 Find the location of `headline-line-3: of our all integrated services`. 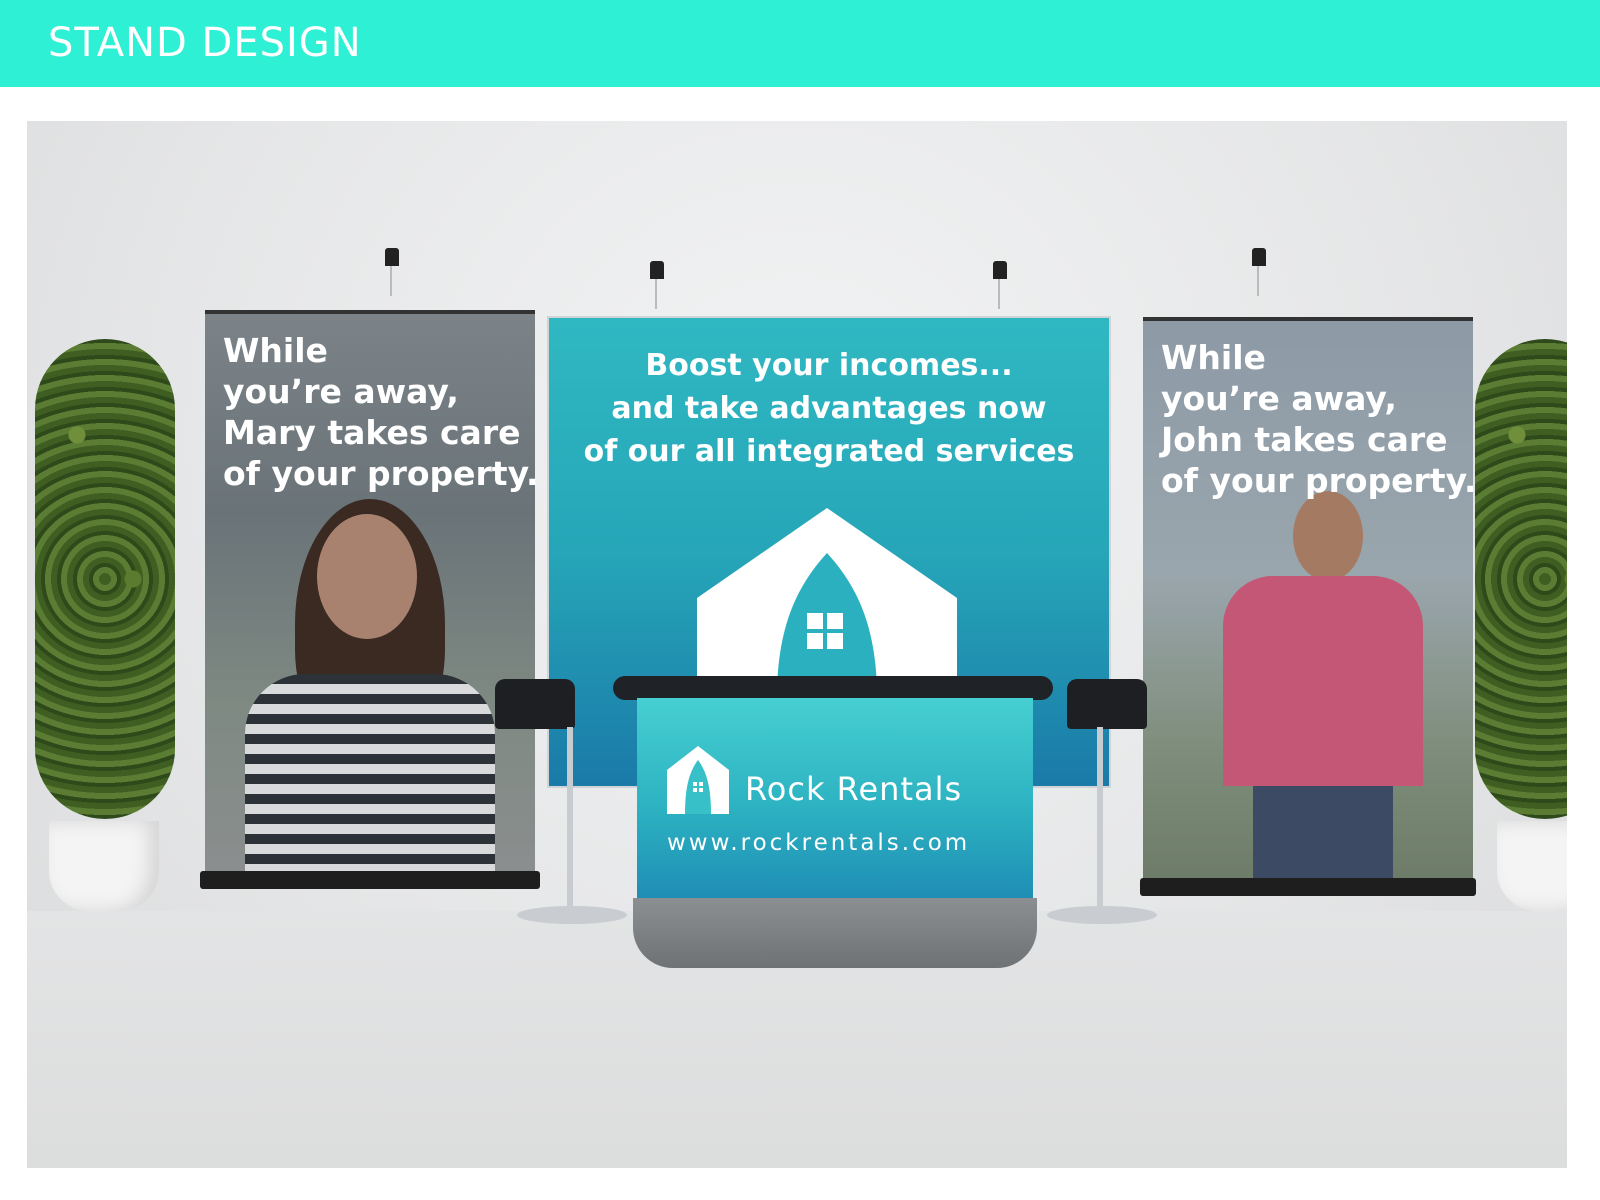

headline-line-3: of our all integrated services is located at coordinates (829, 451).